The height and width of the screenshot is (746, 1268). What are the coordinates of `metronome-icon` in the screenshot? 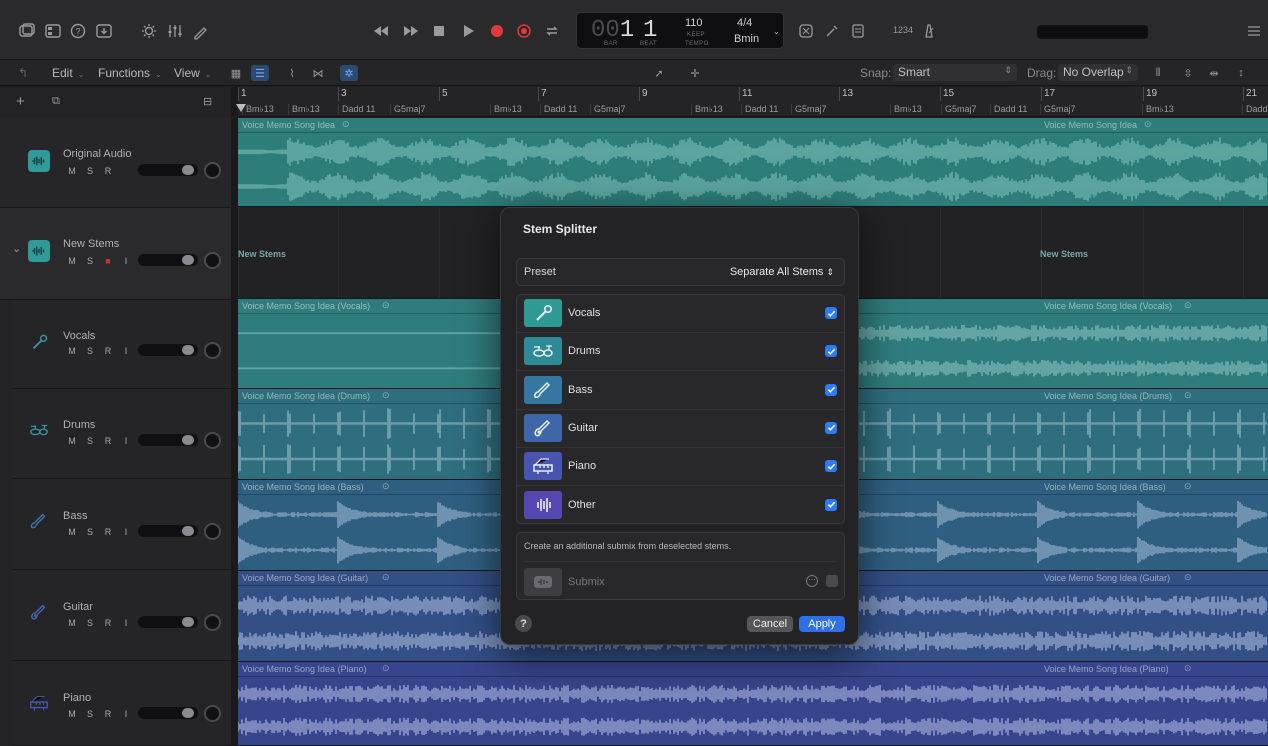 It's located at (929, 31).